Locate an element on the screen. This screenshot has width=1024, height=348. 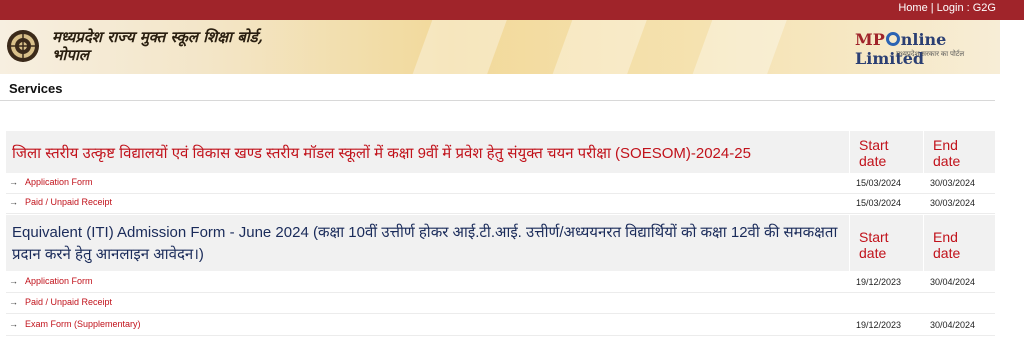
table-row: → Paid / Unpaid Receipt is located at coordinates (500, 304).